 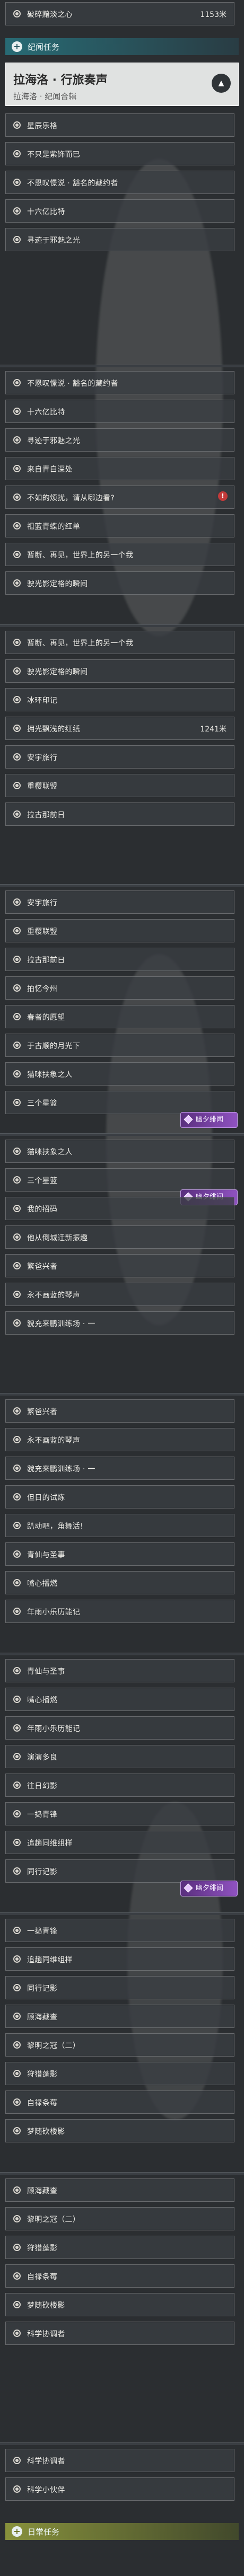 I want to click on quest-row: 星辰乐格, so click(x=120, y=125).